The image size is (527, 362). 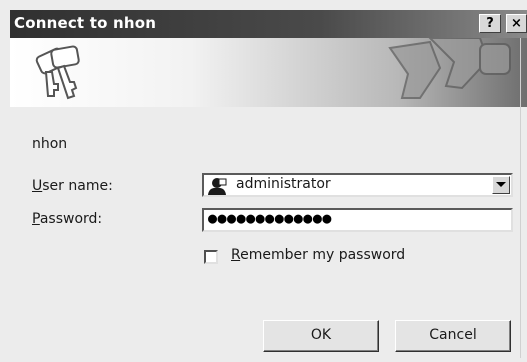 I want to click on title-bar: Connect to nhon ? ×, so click(x=268, y=24).